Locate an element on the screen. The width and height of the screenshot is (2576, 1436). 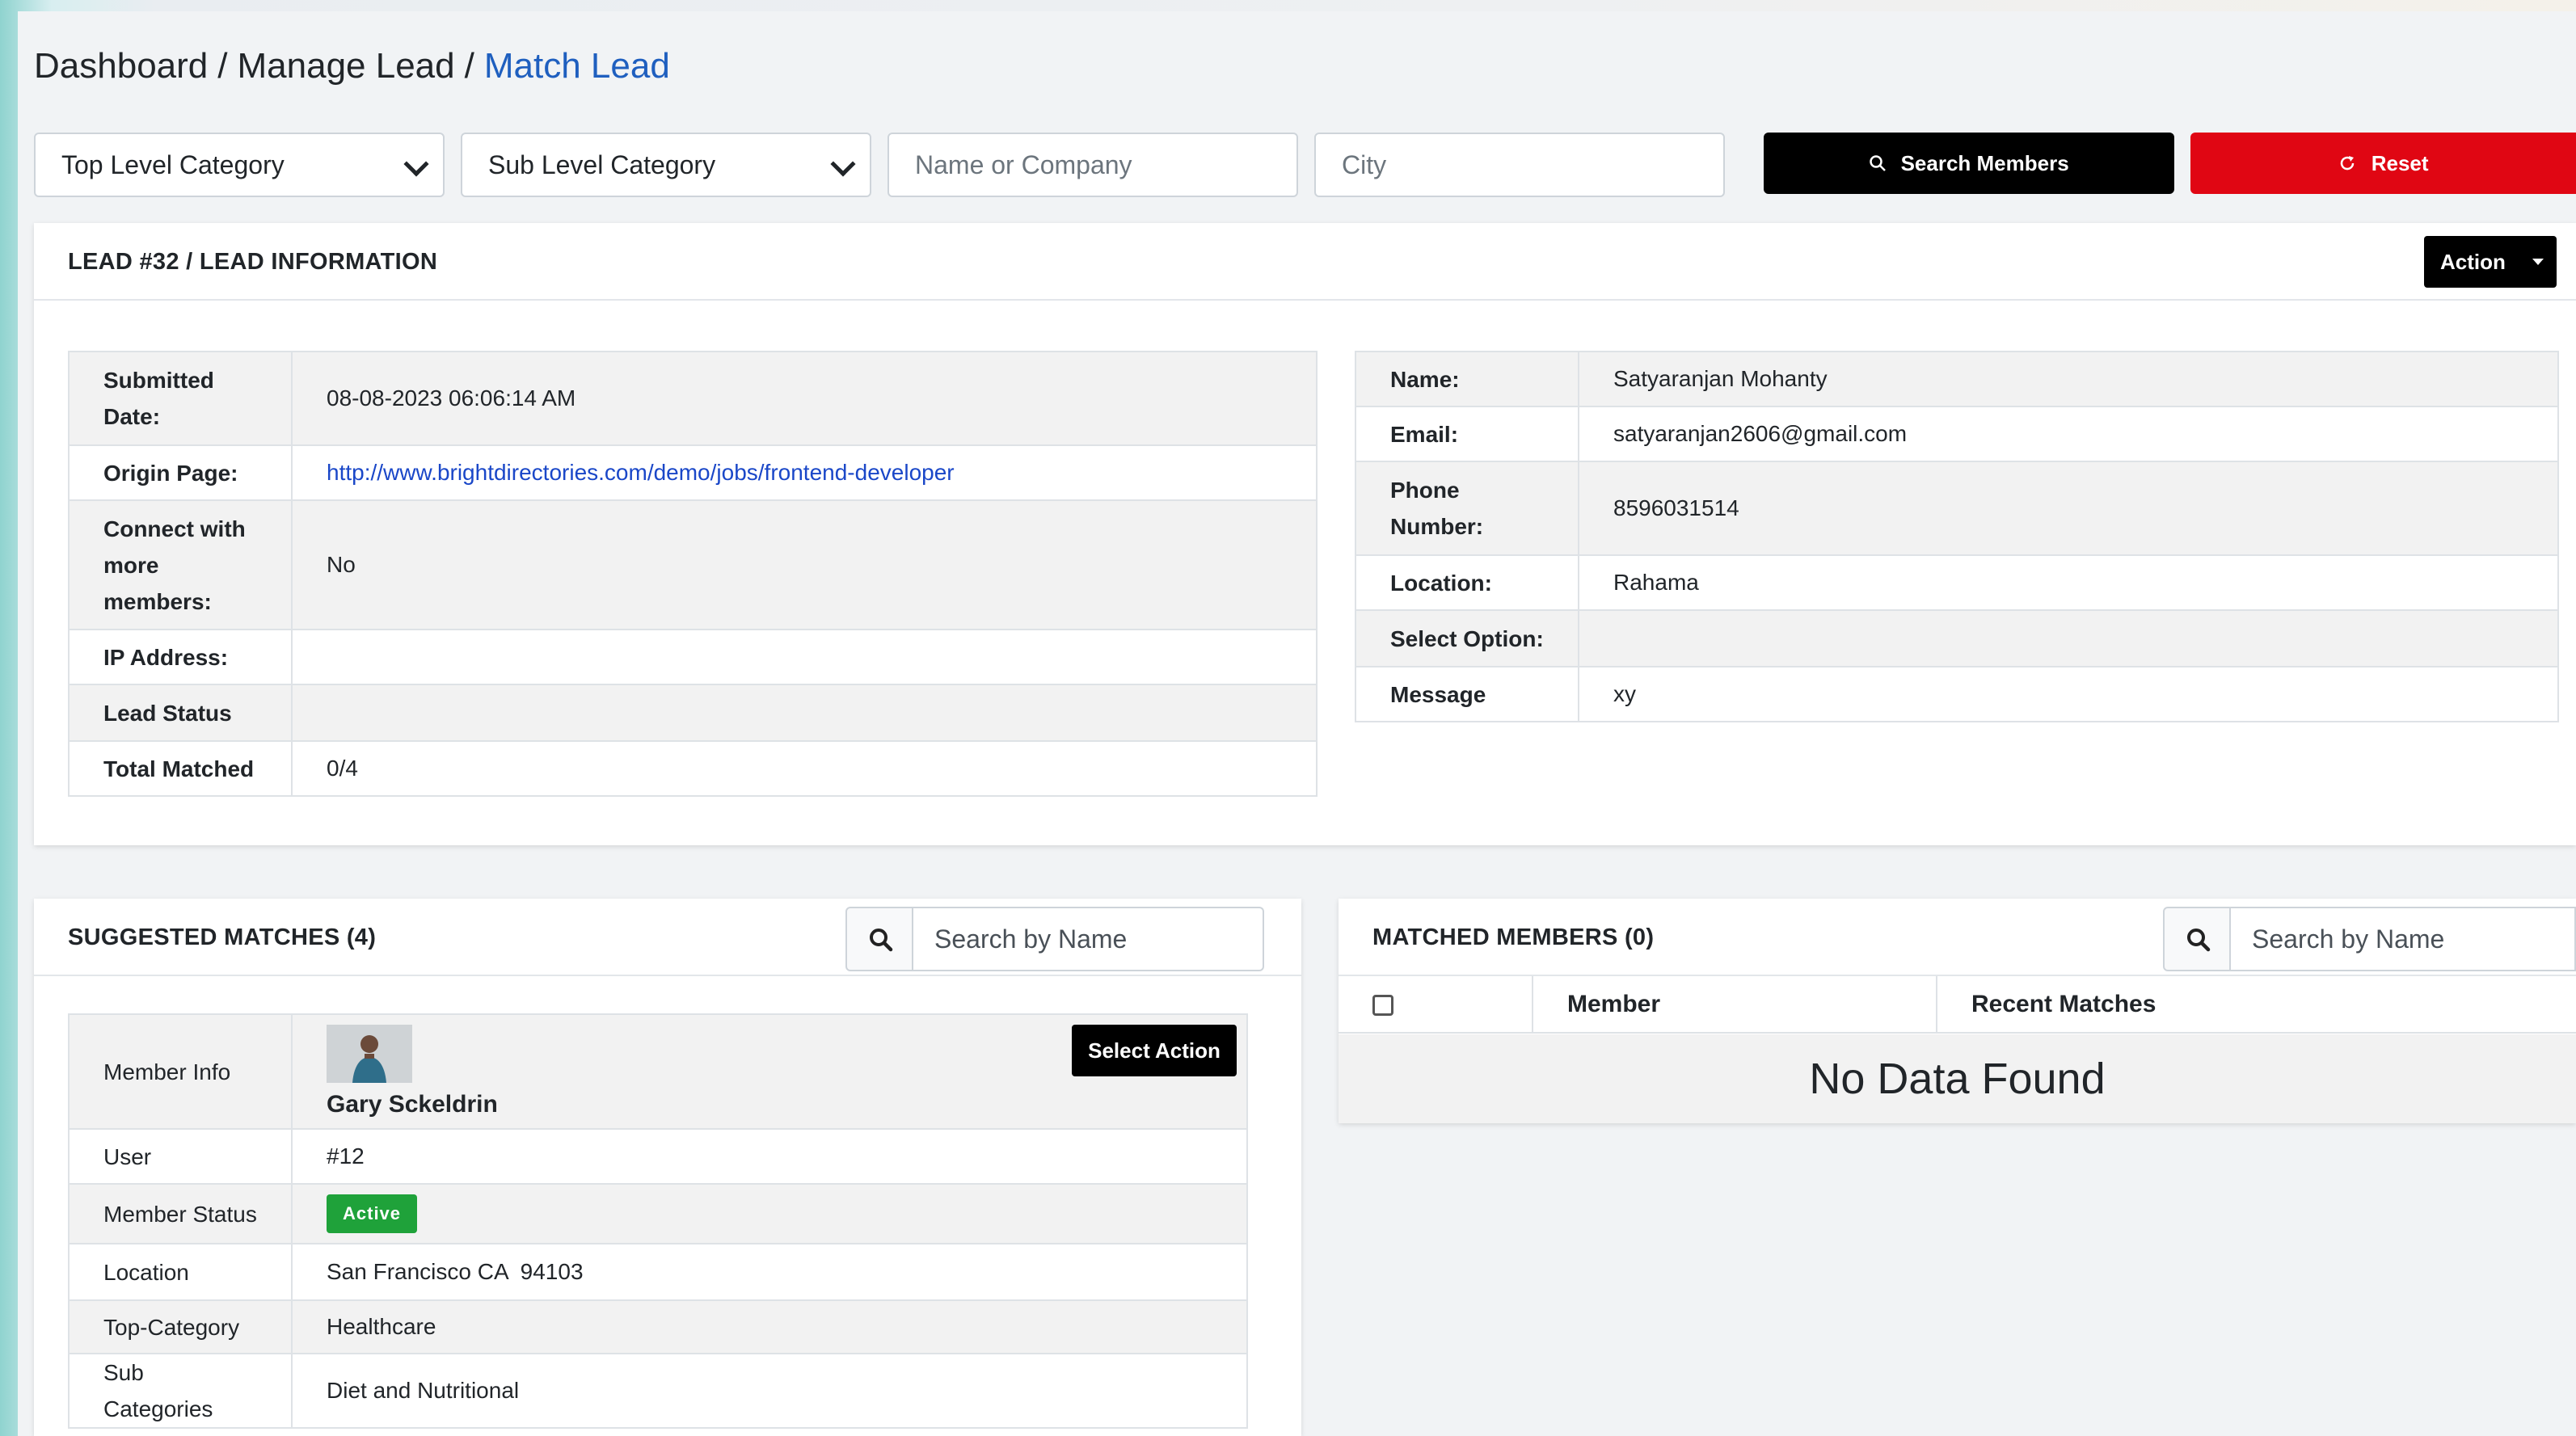
matched-search-group: Search by Name is located at coordinates (2369, 939).